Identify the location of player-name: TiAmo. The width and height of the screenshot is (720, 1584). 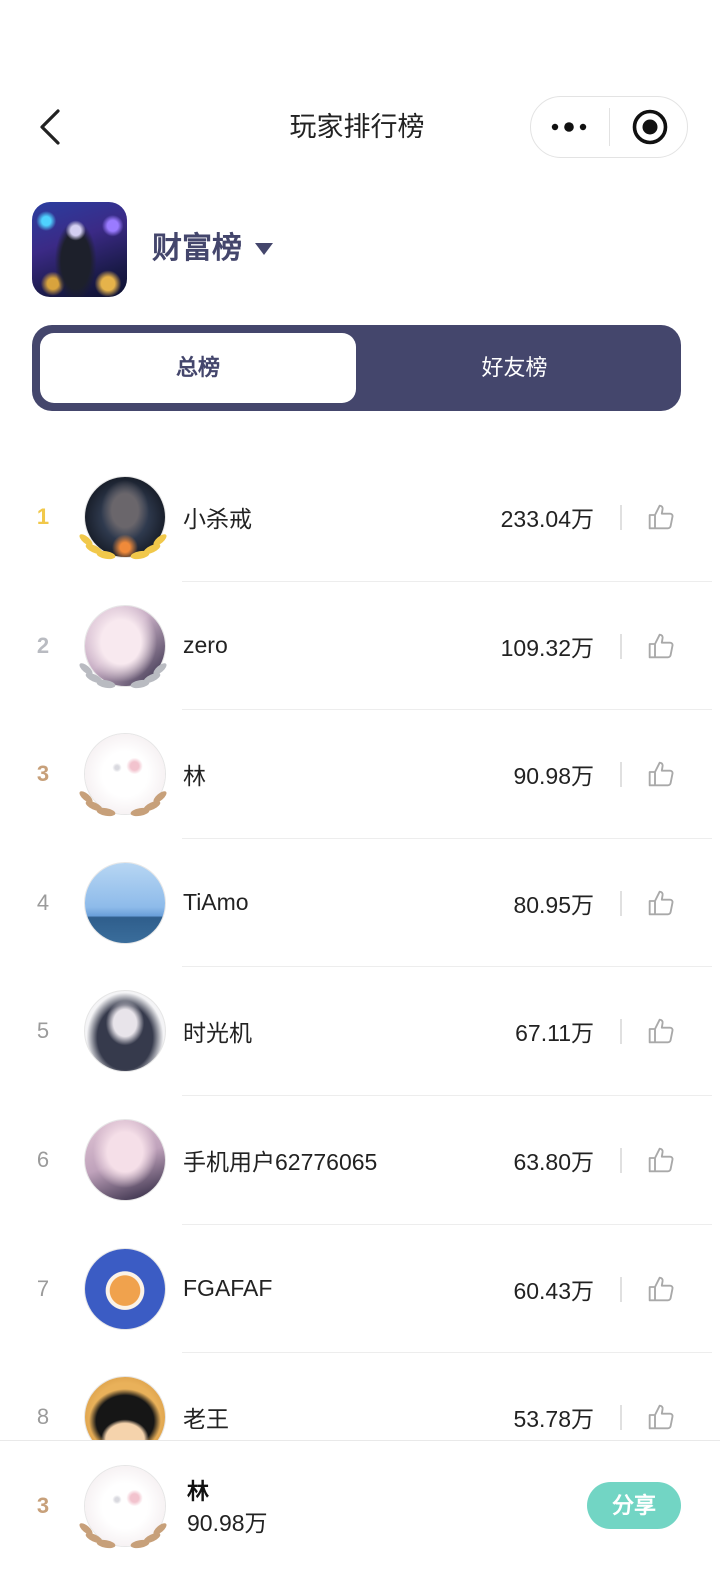
(216, 902).